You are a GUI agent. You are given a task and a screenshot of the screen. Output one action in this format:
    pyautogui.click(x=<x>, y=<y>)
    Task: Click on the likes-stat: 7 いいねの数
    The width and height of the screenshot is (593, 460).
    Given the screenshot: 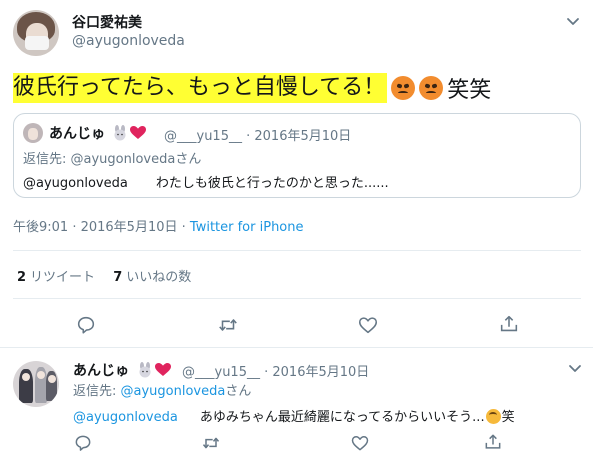 What is the action you would take?
    pyautogui.click(x=152, y=277)
    